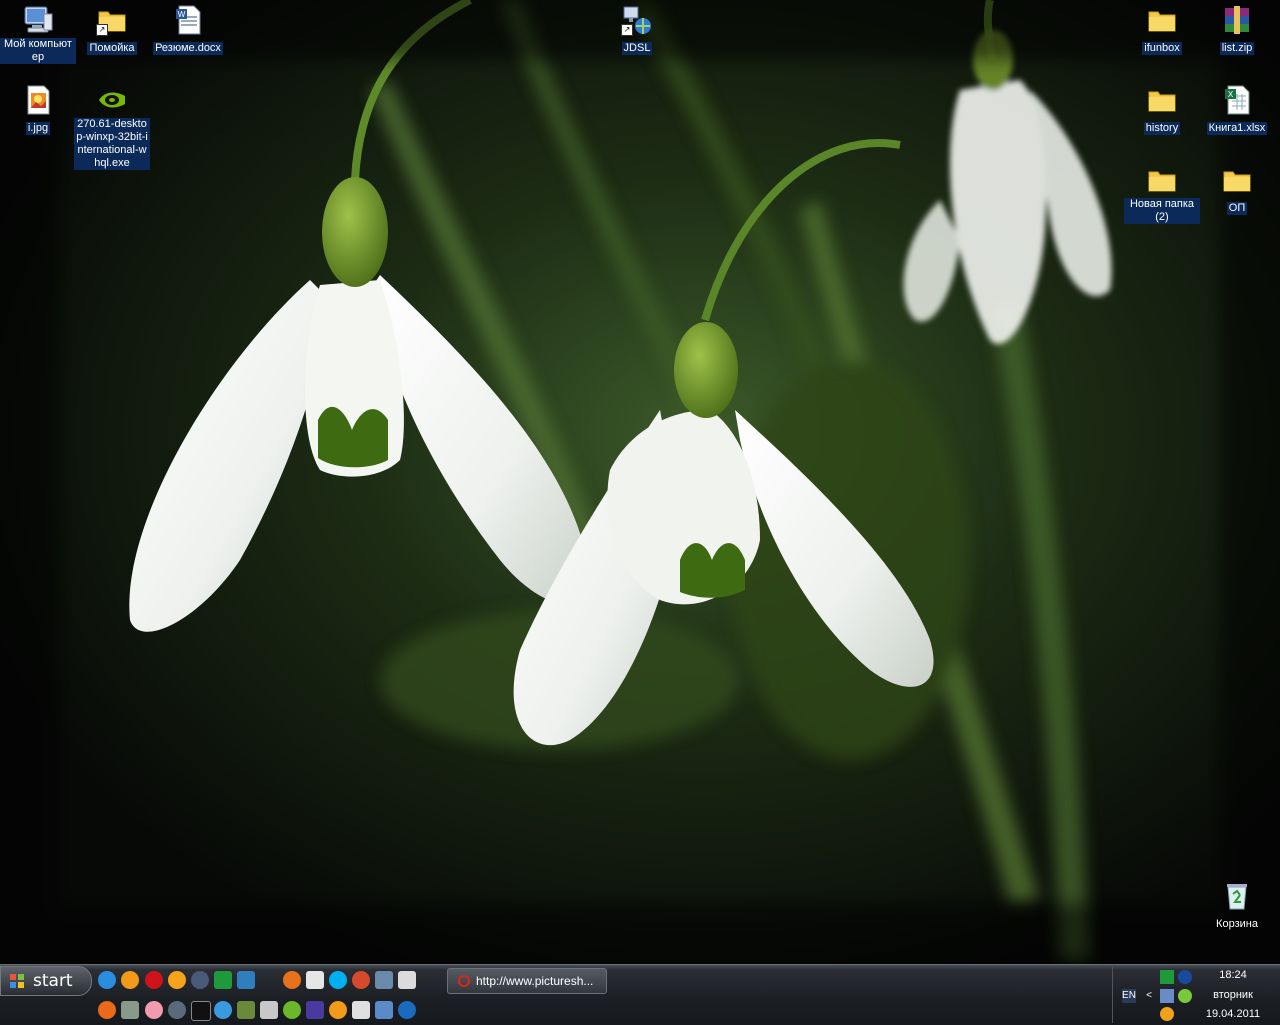 Image resolution: width=1280 pixels, height=1025 pixels. I want to click on desktop-icon-history: history, so click(1162, 110).